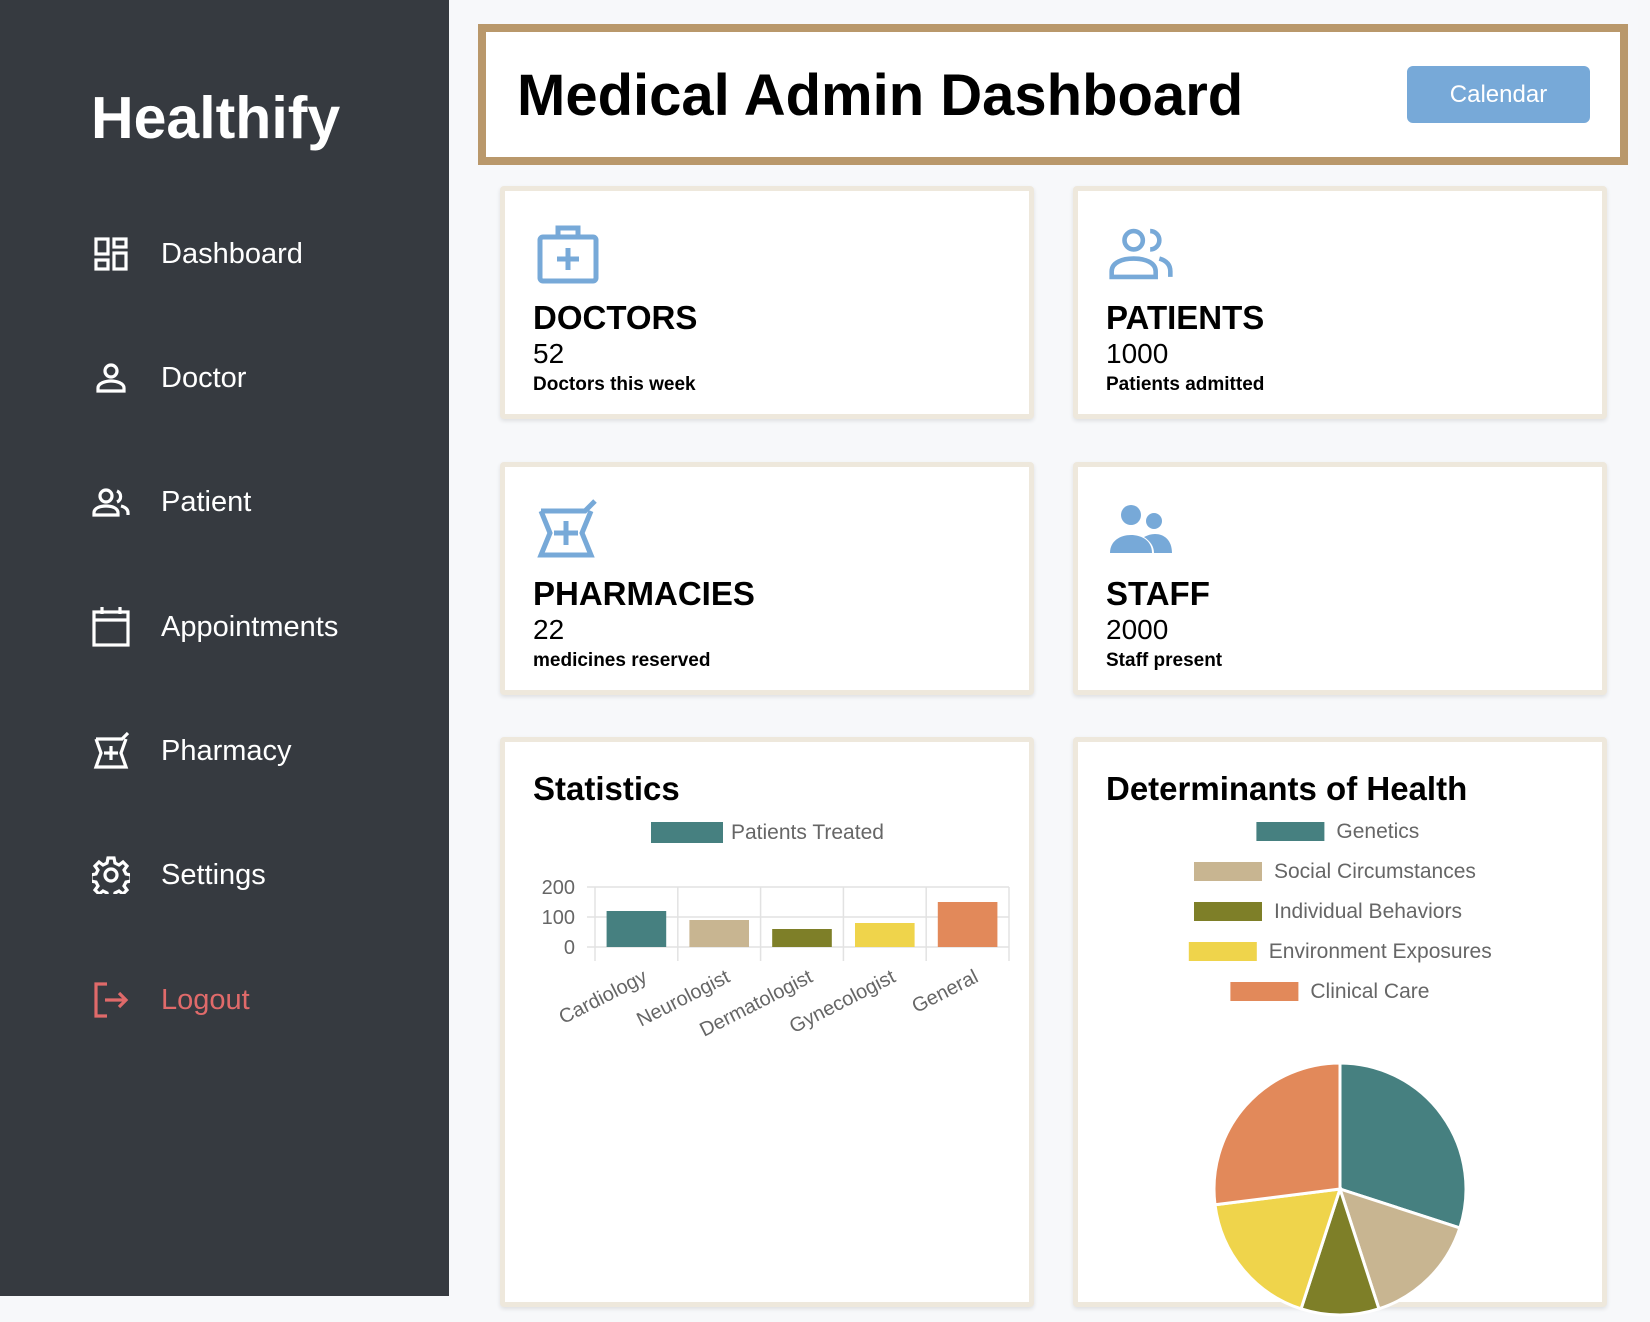 The width and height of the screenshot is (1650, 1322). What do you see at coordinates (636, 929) in the screenshot?
I see `bar-cardiology` at bounding box center [636, 929].